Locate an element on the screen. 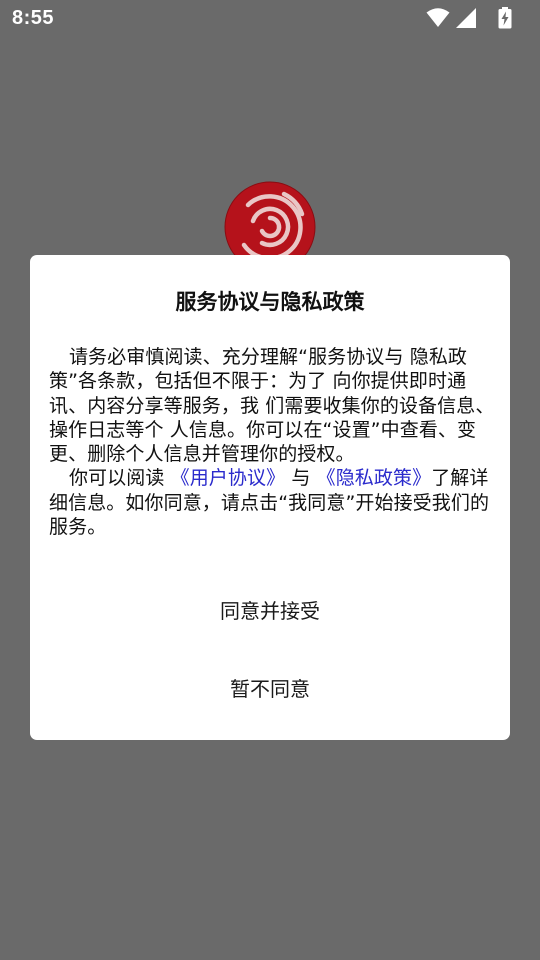 The width and height of the screenshot is (540, 960). accept-button: 同意并接受 is located at coordinates (270, 611).